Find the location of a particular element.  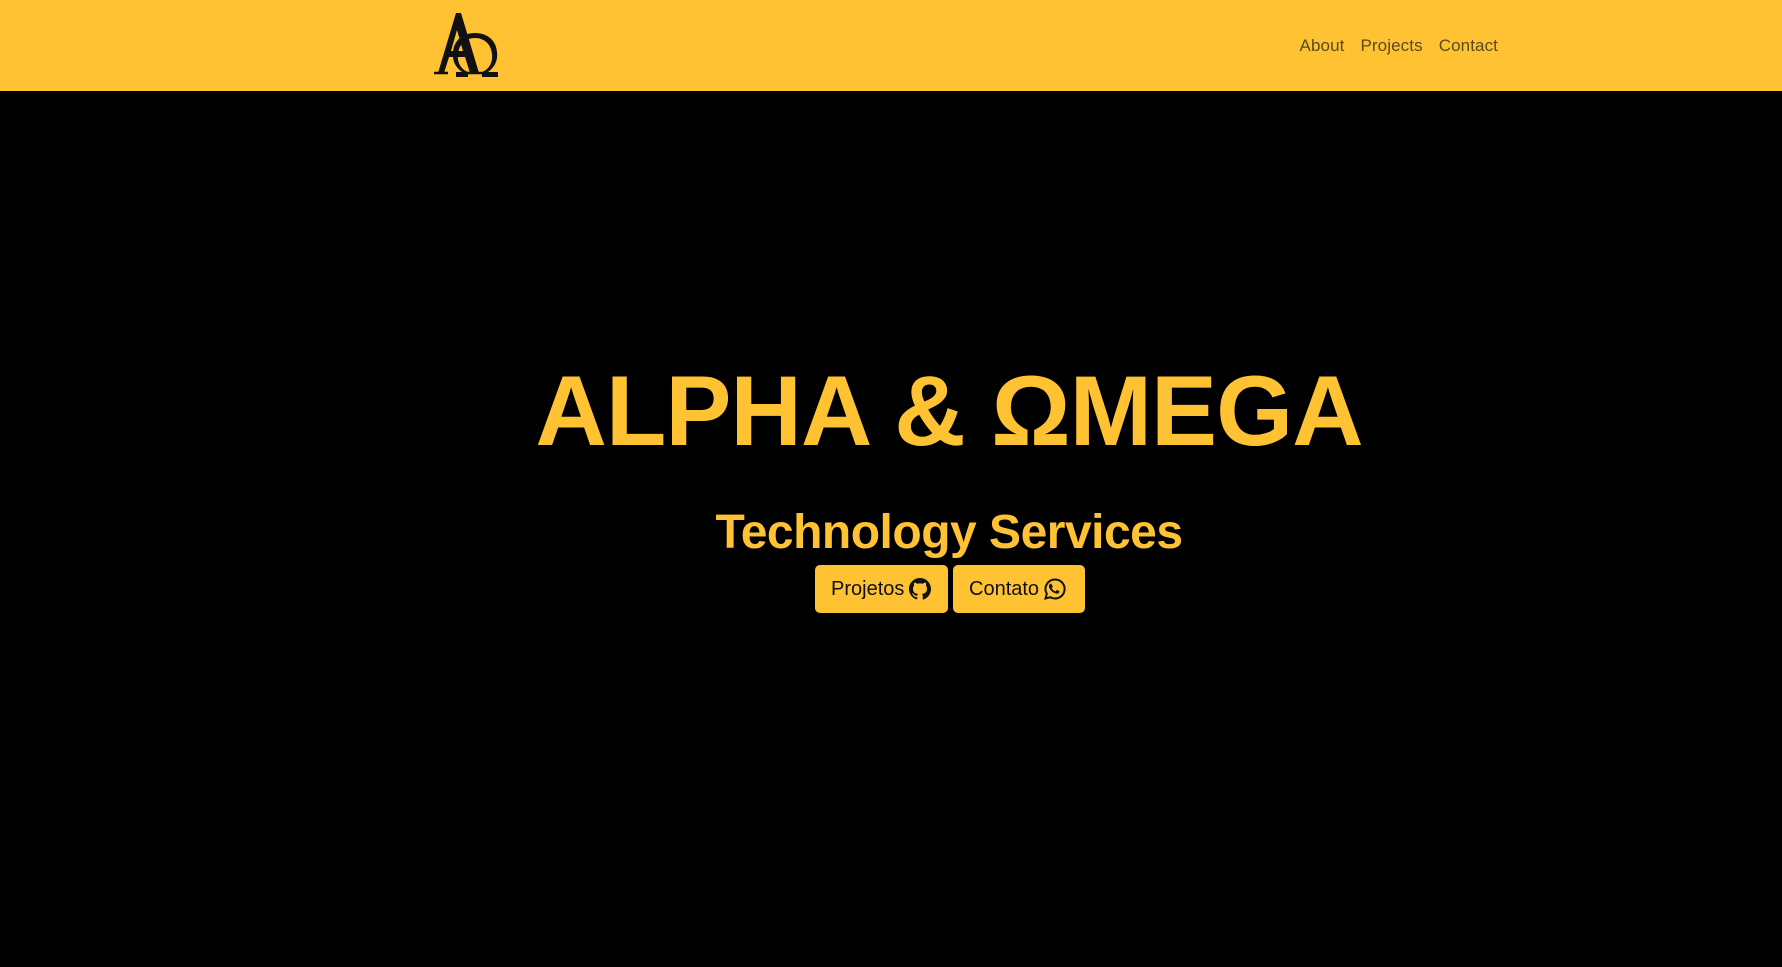

brand-logo is located at coordinates (466, 46).